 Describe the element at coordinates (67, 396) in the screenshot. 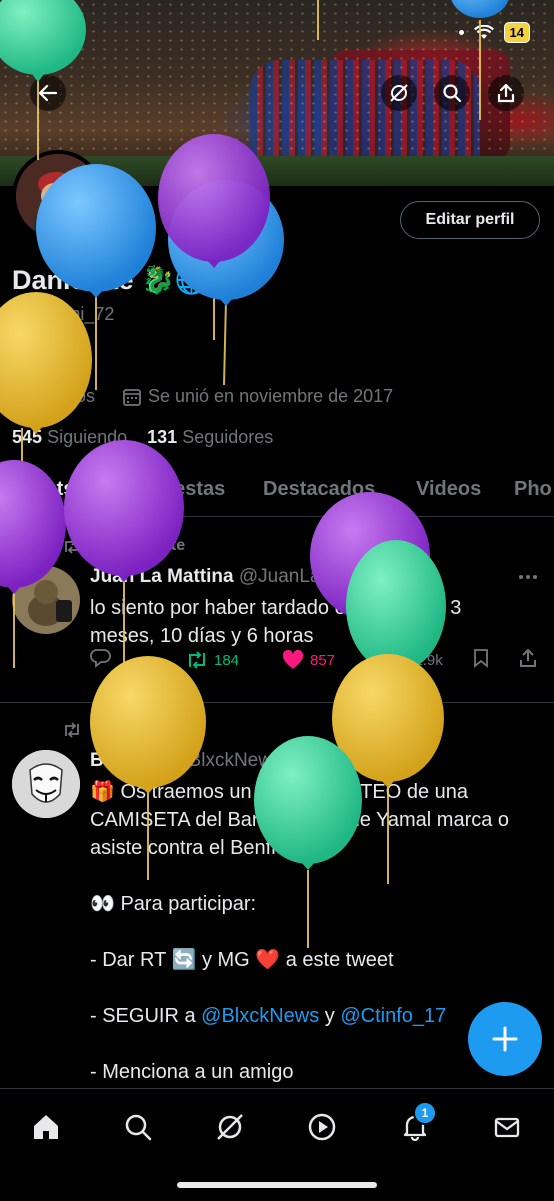

I see `location-text: Burgos` at that location.